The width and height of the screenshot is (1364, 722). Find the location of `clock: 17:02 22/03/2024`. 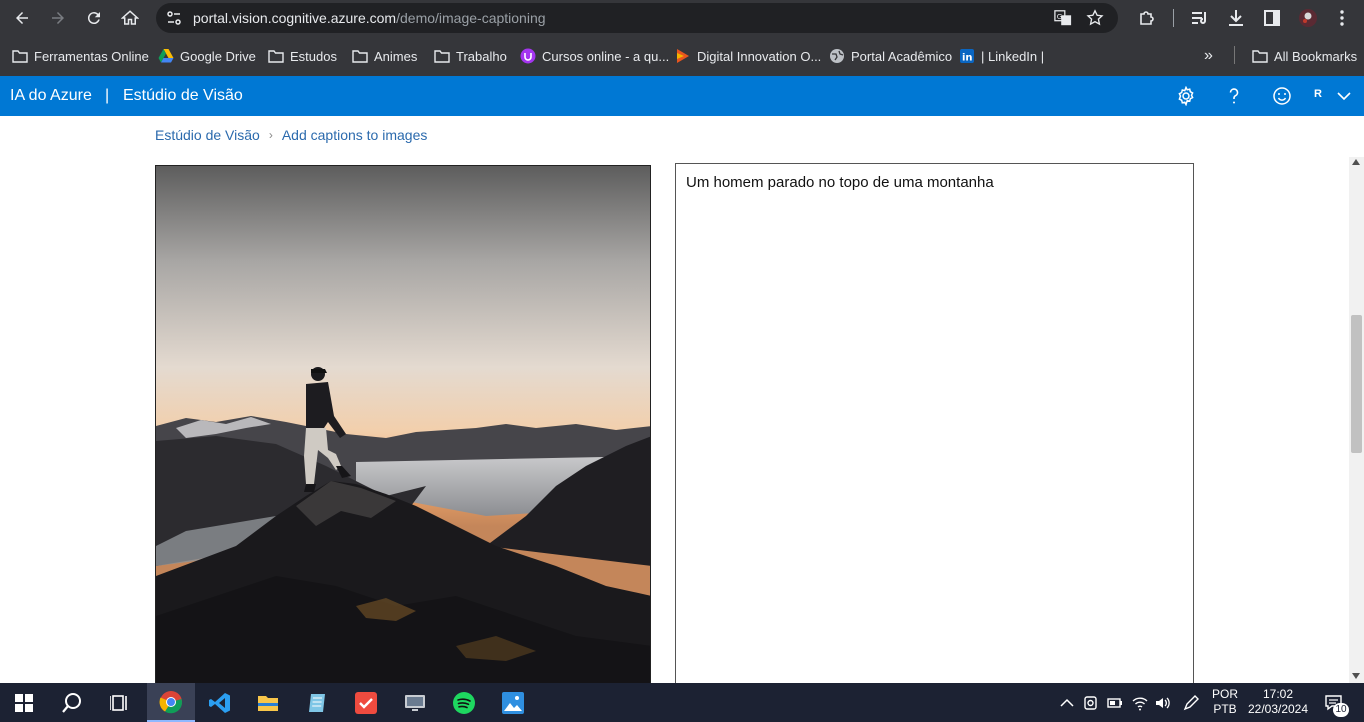

clock: 17:02 22/03/2024 is located at coordinates (1278, 702).